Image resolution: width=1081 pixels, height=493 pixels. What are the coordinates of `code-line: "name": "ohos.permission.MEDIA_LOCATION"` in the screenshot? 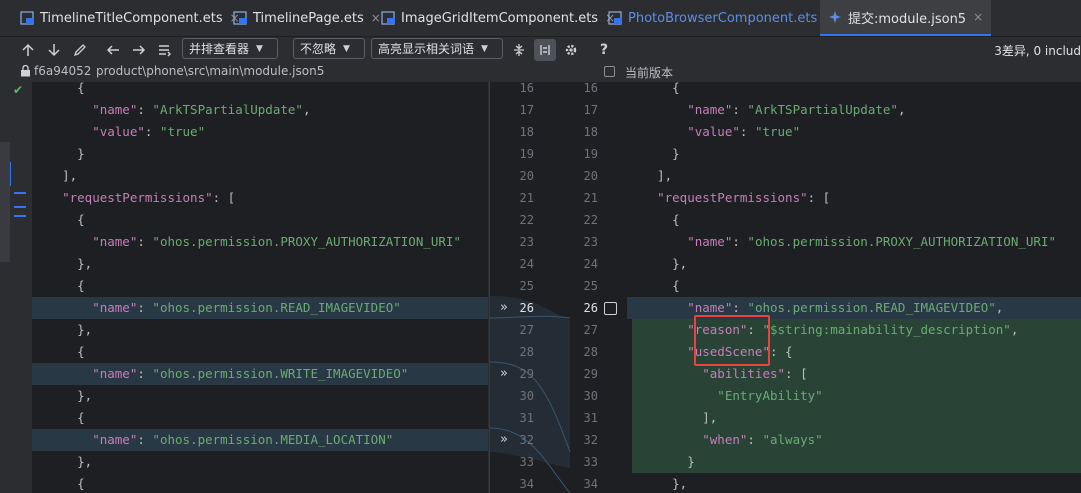 It's located at (212, 440).